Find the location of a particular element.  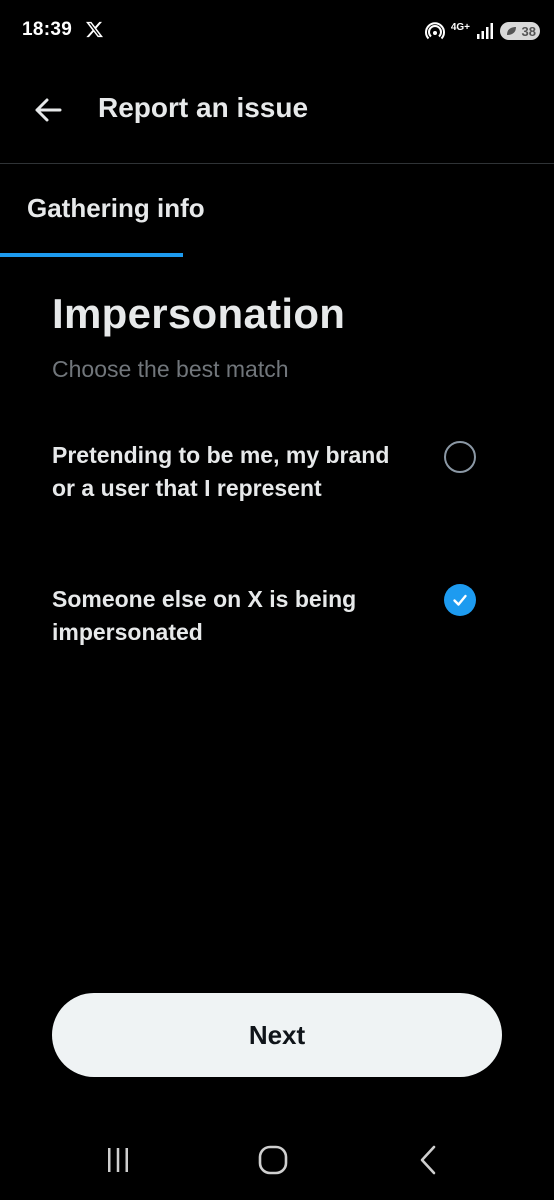

app-header: Report an issue is located at coordinates (277, 114).